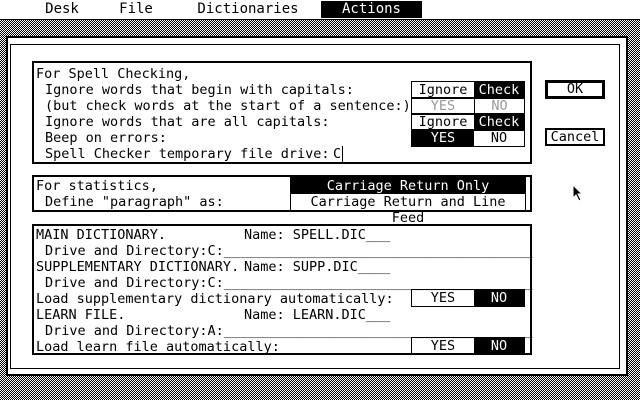 The image size is (640, 400). I want to click on learn-file-name-field: Name: LEARN.DIC___, so click(317, 315).